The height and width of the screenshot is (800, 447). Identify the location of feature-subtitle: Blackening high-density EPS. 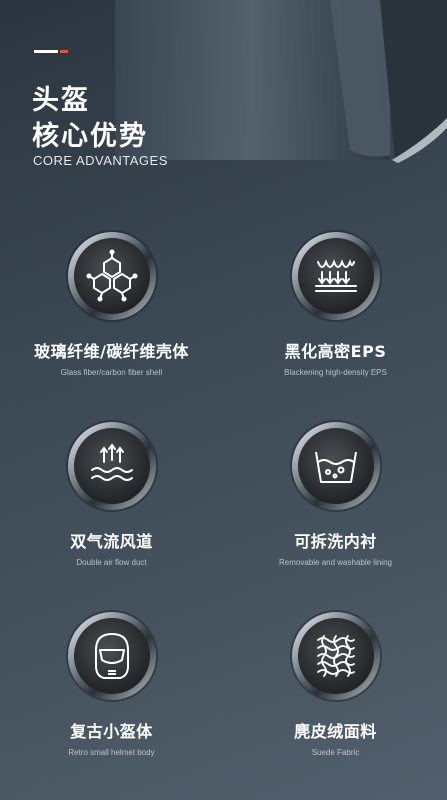
(335, 372).